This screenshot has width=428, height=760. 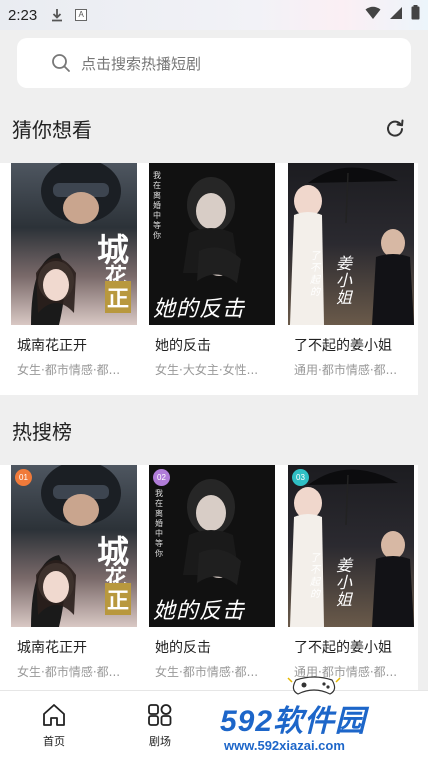 What do you see at coordinates (314, 685) in the screenshot?
I see `game-controller-icon` at bounding box center [314, 685].